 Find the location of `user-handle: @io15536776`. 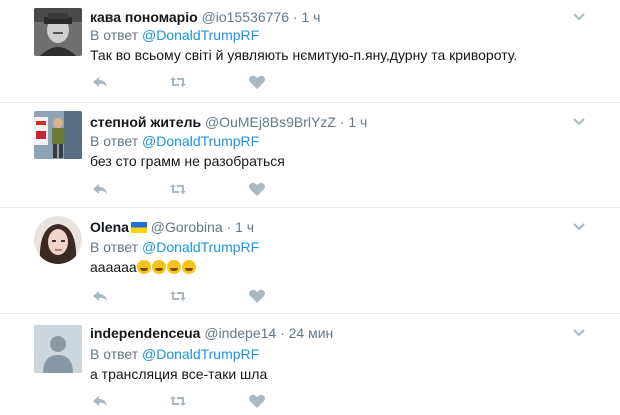

user-handle: @io15536776 is located at coordinates (245, 17).